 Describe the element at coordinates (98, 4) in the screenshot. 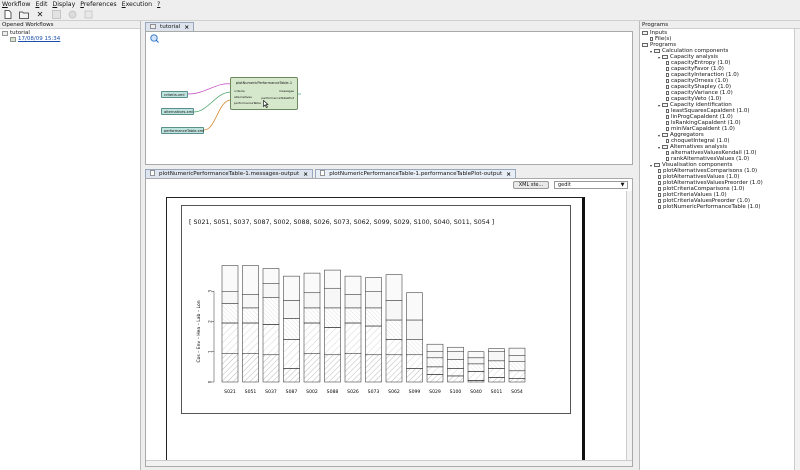

I see `menu-preferences: Preferences` at that location.